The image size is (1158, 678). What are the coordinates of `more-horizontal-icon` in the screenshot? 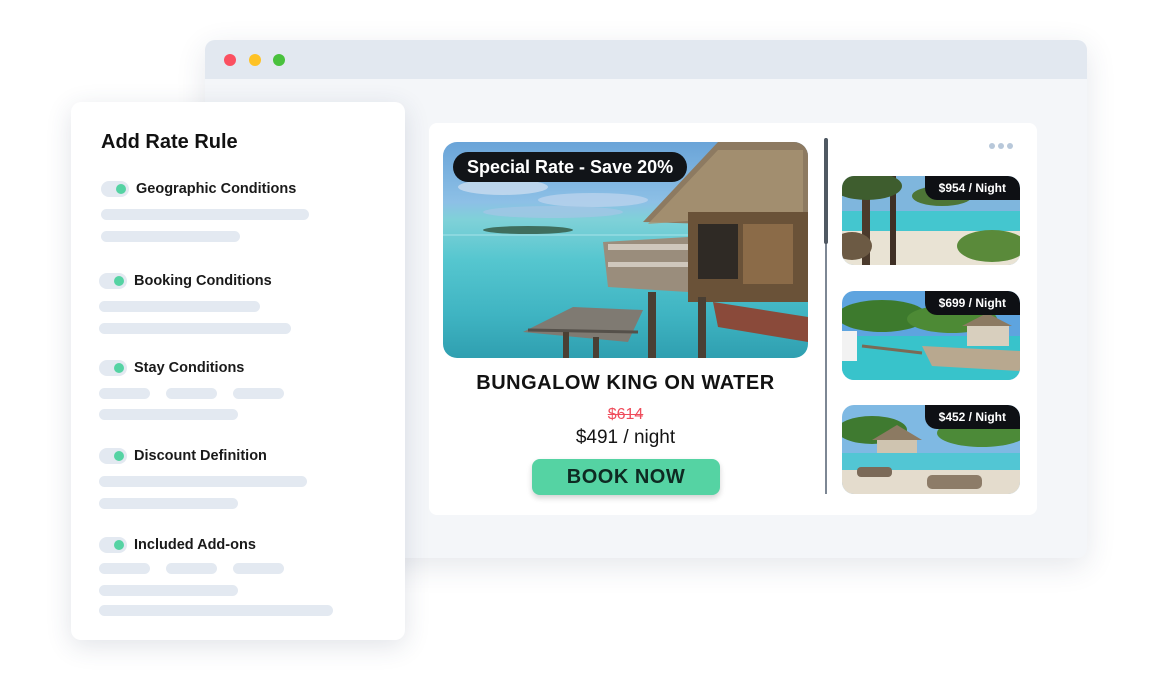 It's located at (1002, 147).